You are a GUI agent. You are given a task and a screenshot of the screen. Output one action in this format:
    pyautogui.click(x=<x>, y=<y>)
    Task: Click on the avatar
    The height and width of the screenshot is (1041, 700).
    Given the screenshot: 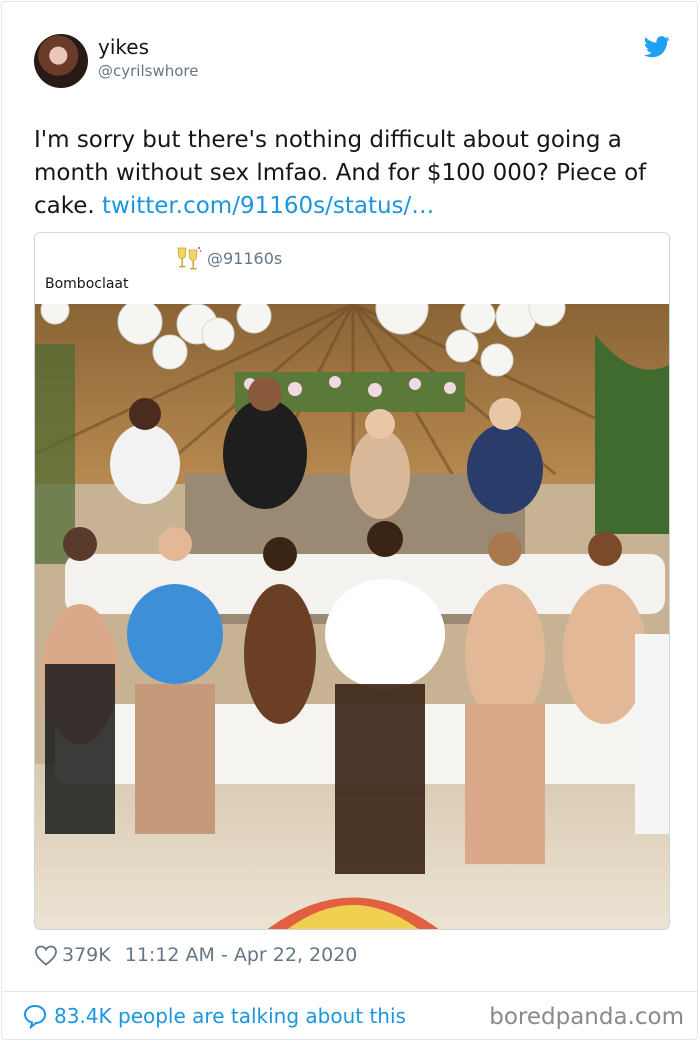 What is the action you would take?
    pyautogui.click(x=61, y=61)
    